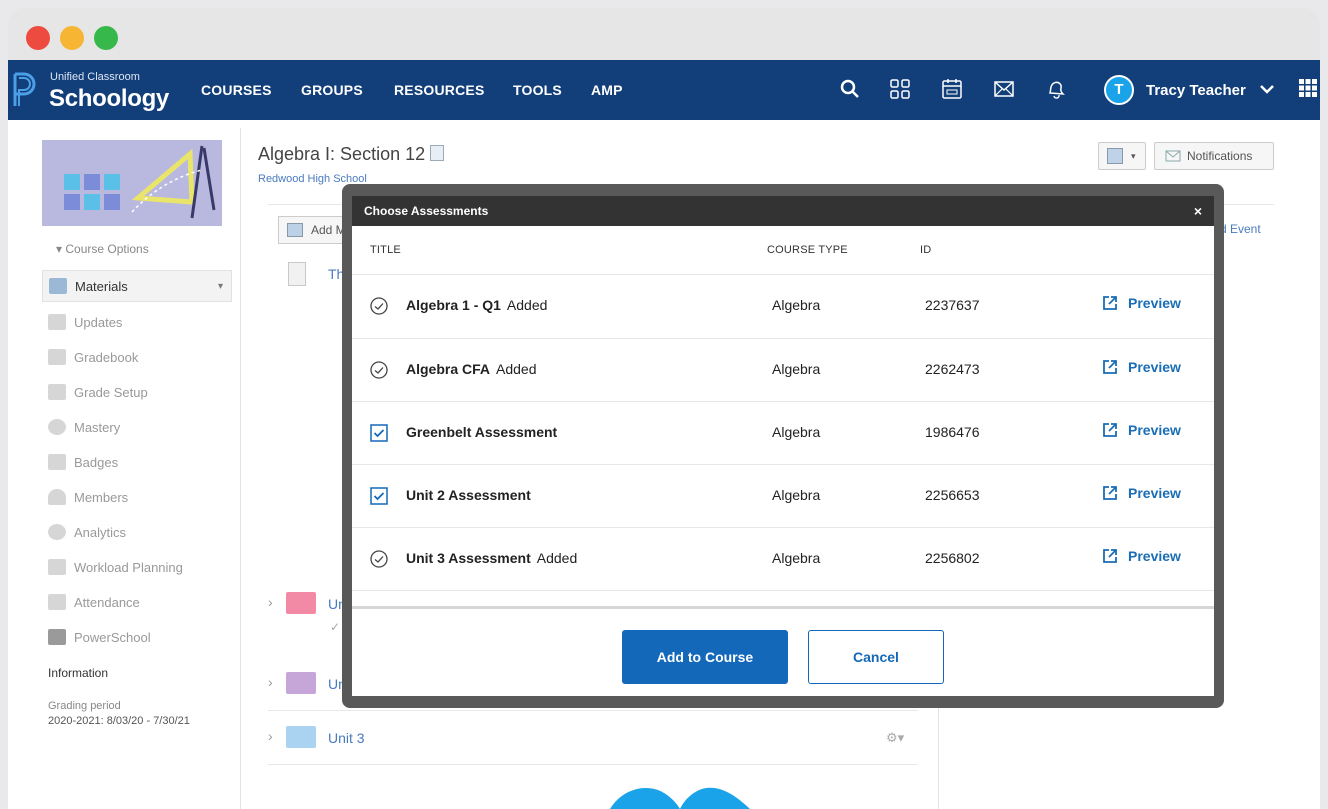  What do you see at coordinates (1198, 211) in the screenshot?
I see `close-icon: ×` at bounding box center [1198, 211].